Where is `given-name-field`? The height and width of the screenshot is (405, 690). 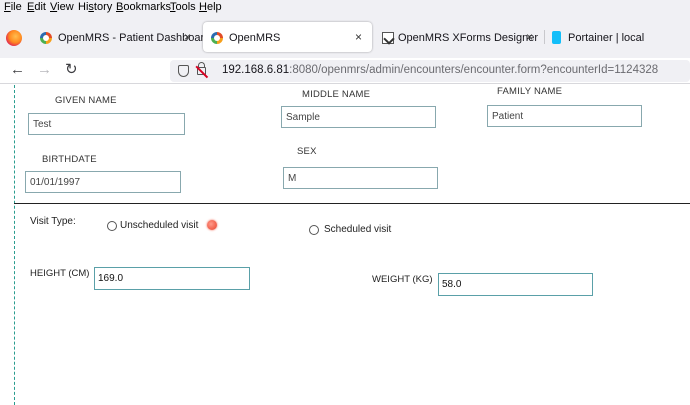
given-name-field is located at coordinates (106, 124).